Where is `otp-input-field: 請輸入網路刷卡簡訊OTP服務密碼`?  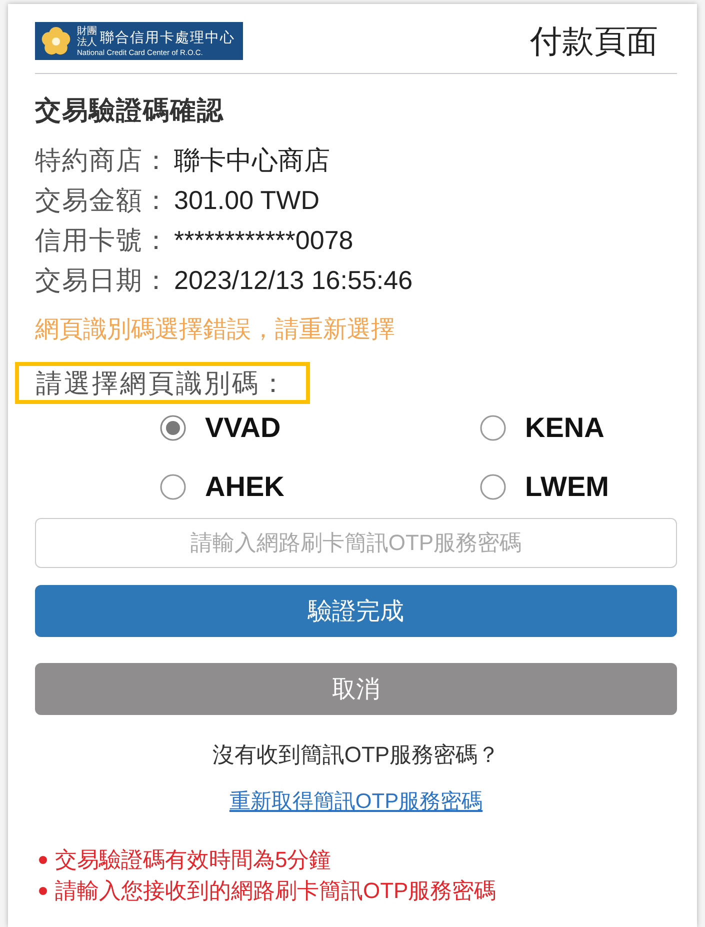 otp-input-field: 請輸入網路刷卡簡訊OTP服務密碼 is located at coordinates (356, 543).